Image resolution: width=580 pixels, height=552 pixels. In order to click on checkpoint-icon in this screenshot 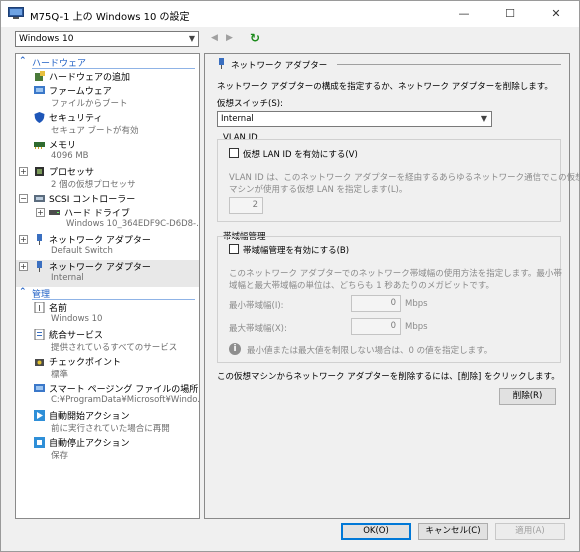, I will do `click(39, 362)`.